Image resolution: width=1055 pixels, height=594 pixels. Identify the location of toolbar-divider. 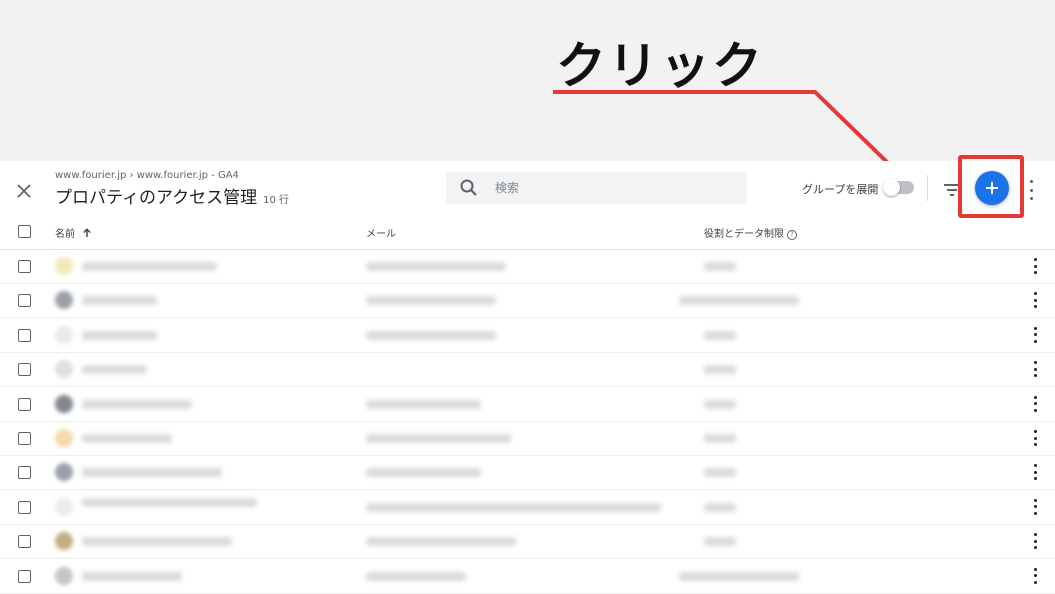
(927, 188).